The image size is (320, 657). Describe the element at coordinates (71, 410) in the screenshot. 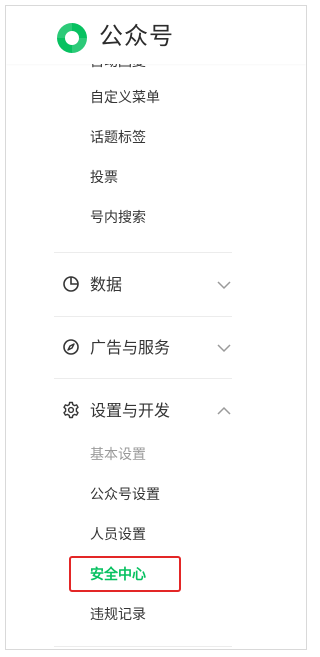

I see `gear-icon` at that location.